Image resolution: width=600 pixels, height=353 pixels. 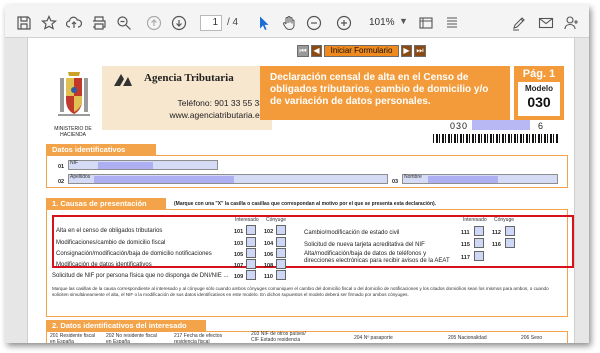 What do you see at coordinates (154, 23) in the screenshot?
I see `previous-page-icon` at bounding box center [154, 23].